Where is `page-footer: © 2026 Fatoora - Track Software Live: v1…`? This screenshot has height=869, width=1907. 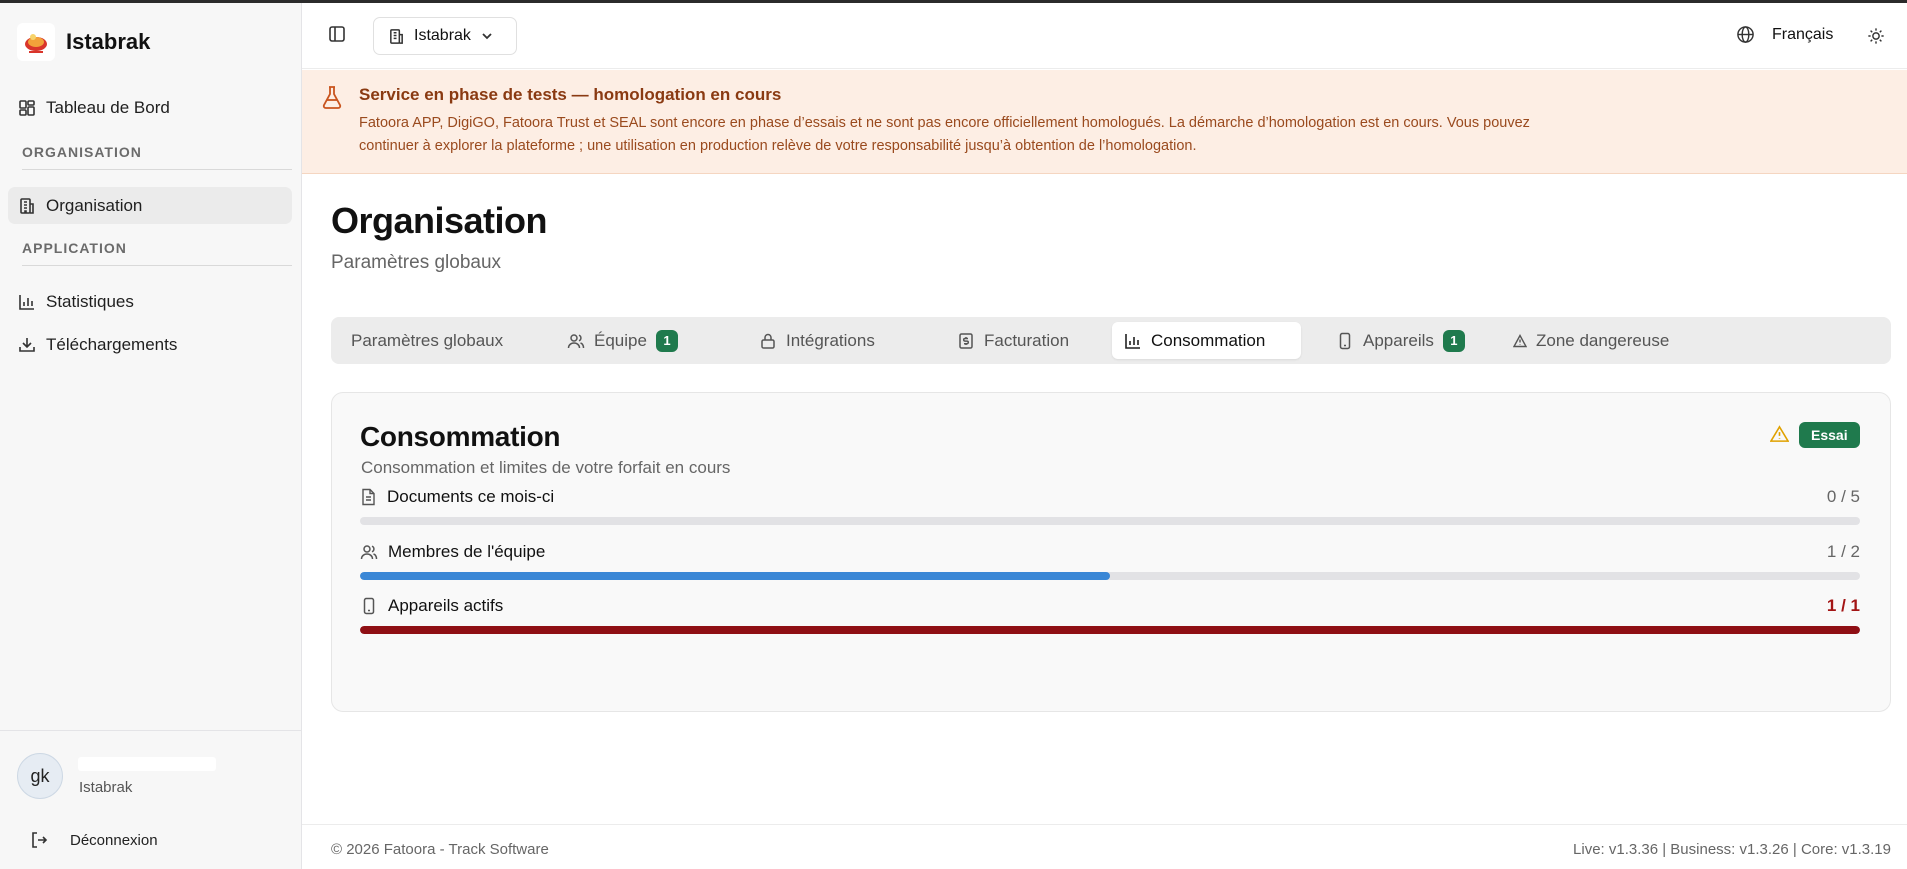
page-footer: © 2026 Fatoora - Track Software Live: v1… is located at coordinates (1104, 846).